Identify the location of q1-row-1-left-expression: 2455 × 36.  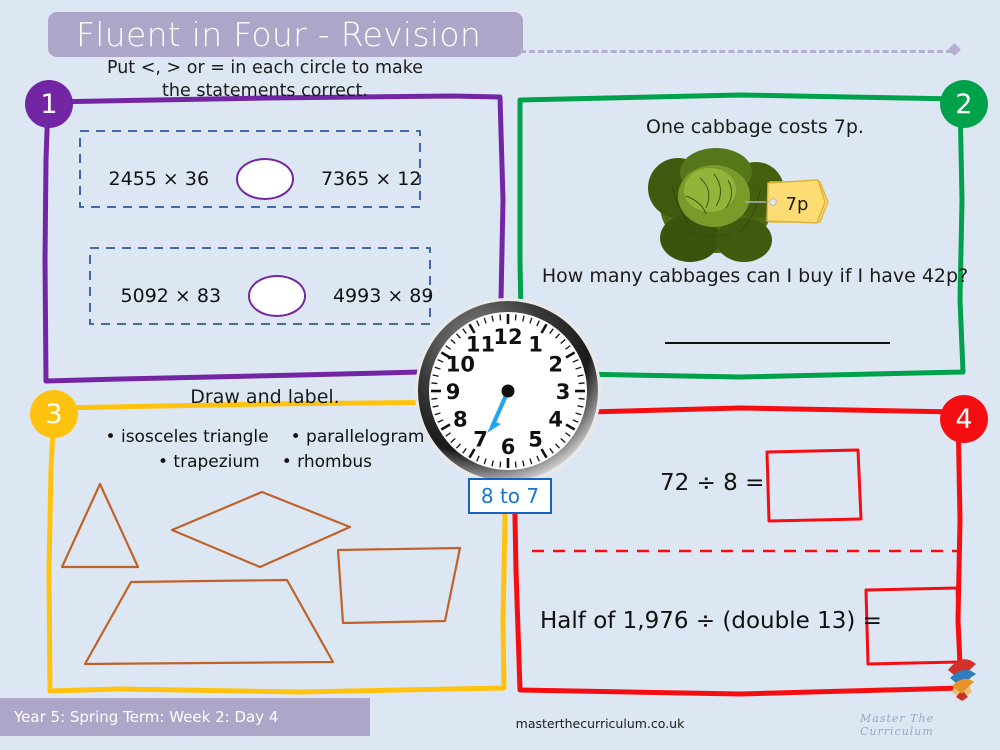
(159, 179).